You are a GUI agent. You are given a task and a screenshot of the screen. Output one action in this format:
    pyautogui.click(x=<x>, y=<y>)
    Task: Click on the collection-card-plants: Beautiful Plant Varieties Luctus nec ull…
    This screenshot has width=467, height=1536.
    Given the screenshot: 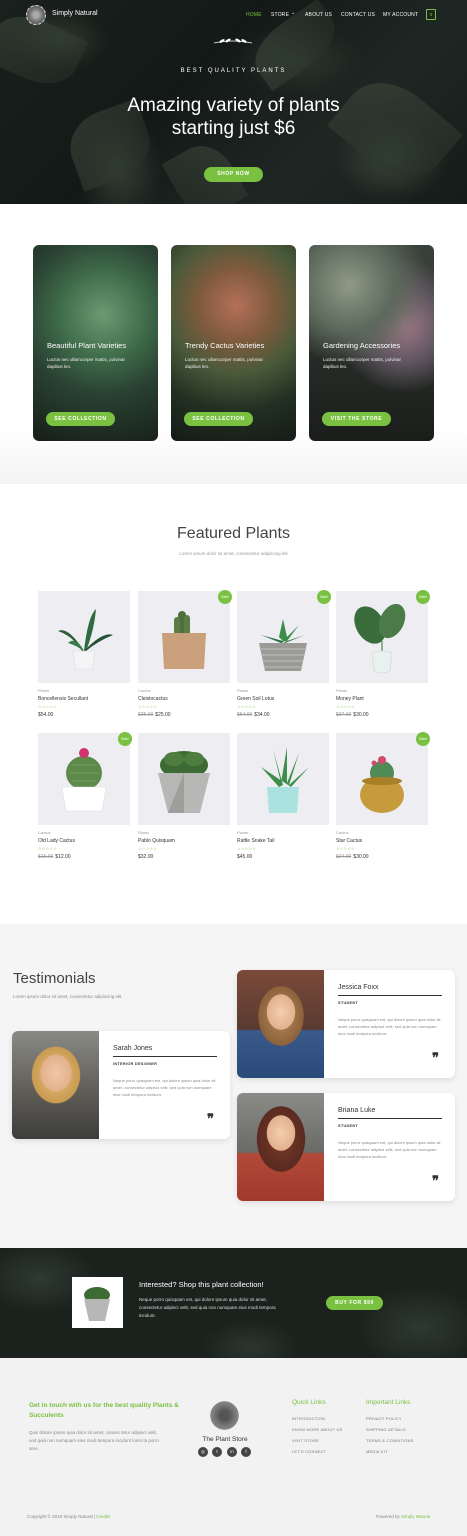 What is the action you would take?
    pyautogui.click(x=95, y=343)
    